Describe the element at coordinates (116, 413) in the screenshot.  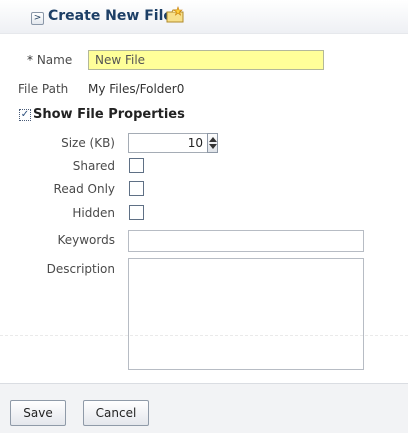
I see `cancel-button: Cancel` at that location.